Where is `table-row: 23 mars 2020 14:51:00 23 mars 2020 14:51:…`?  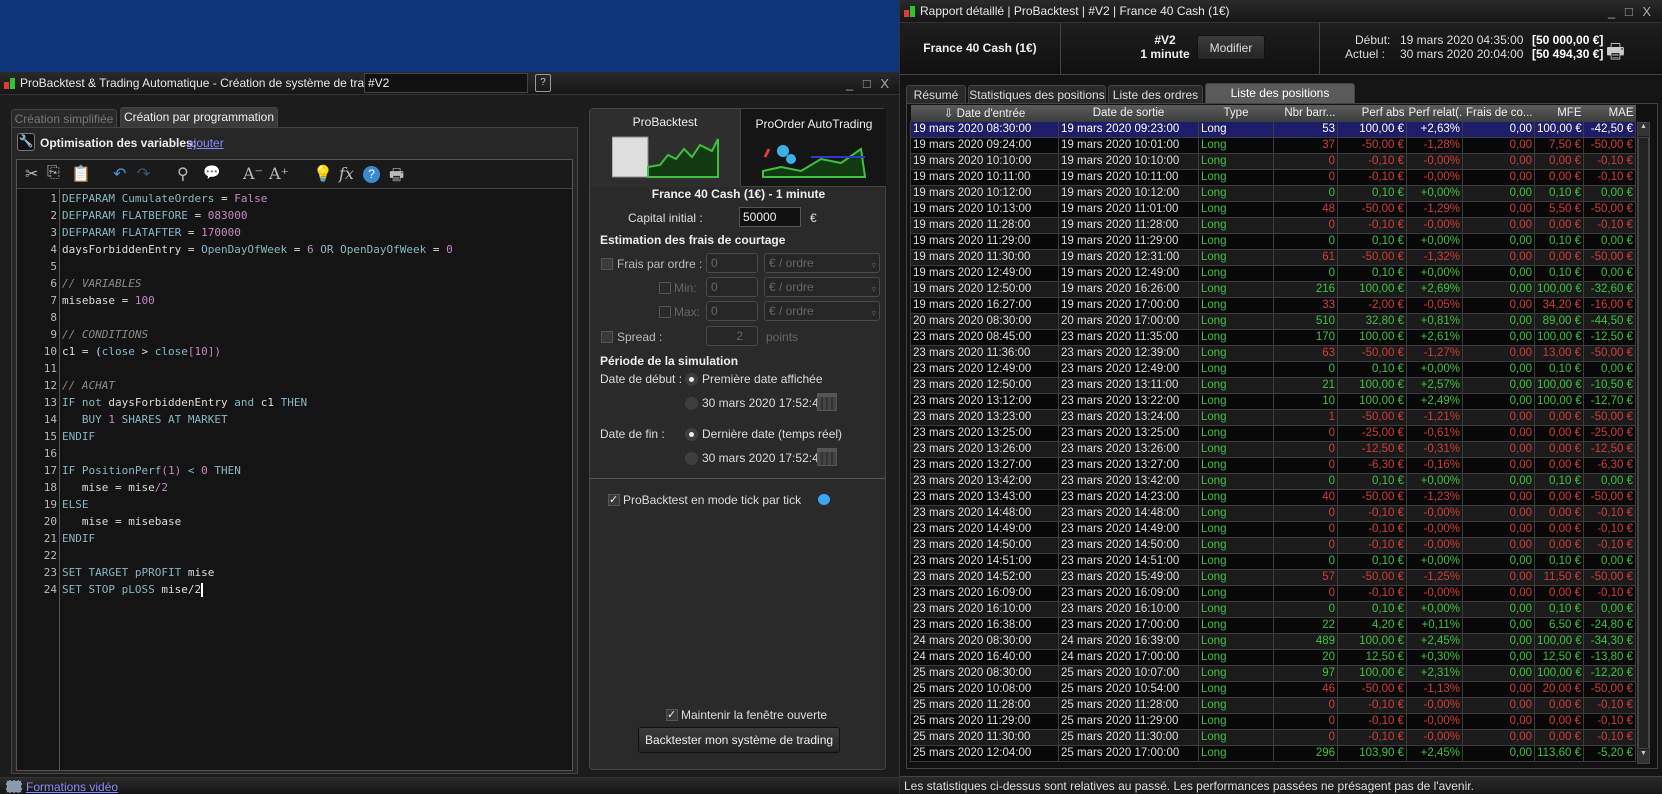
table-row: 23 mars 2020 14:51:00 23 mars 2020 14:51:… is located at coordinates (1273, 561).